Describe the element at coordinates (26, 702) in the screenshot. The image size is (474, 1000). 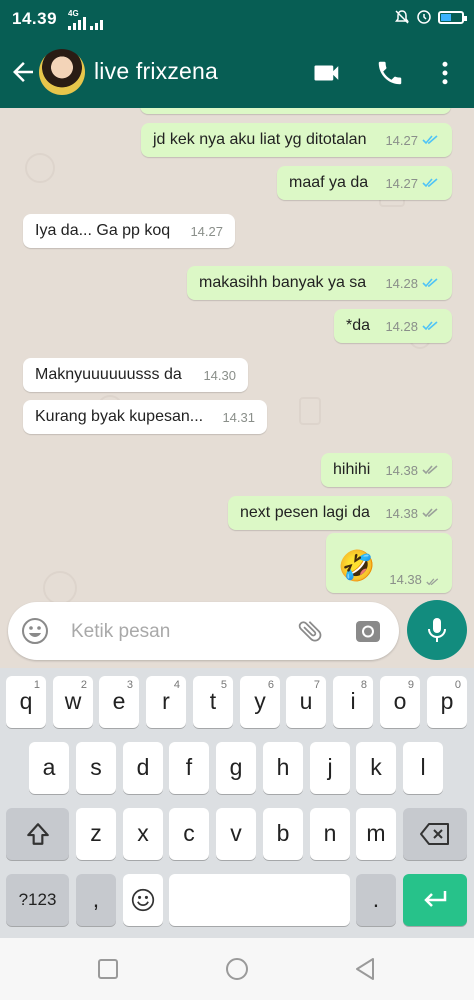
I see `key-q: q1` at that location.